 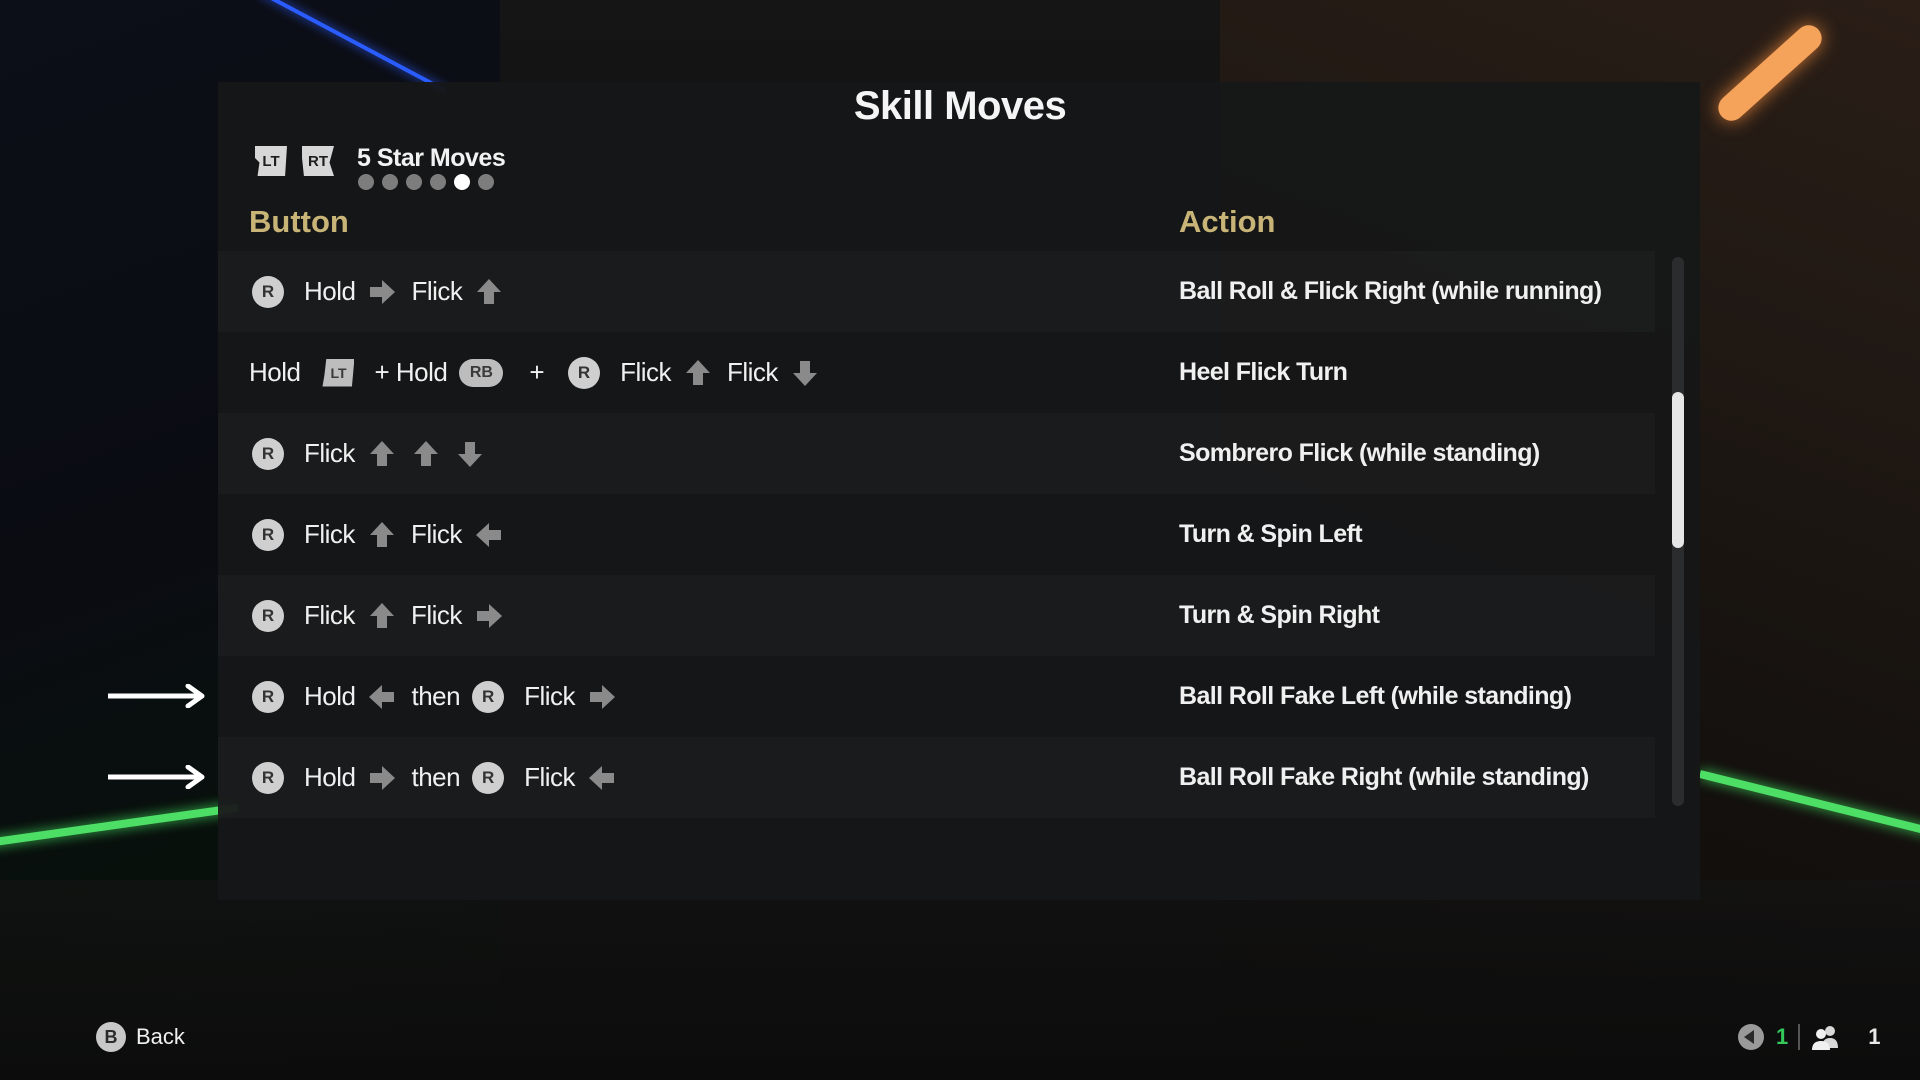 I want to click on page-category-label: 5 Star Moves, so click(x=431, y=158).